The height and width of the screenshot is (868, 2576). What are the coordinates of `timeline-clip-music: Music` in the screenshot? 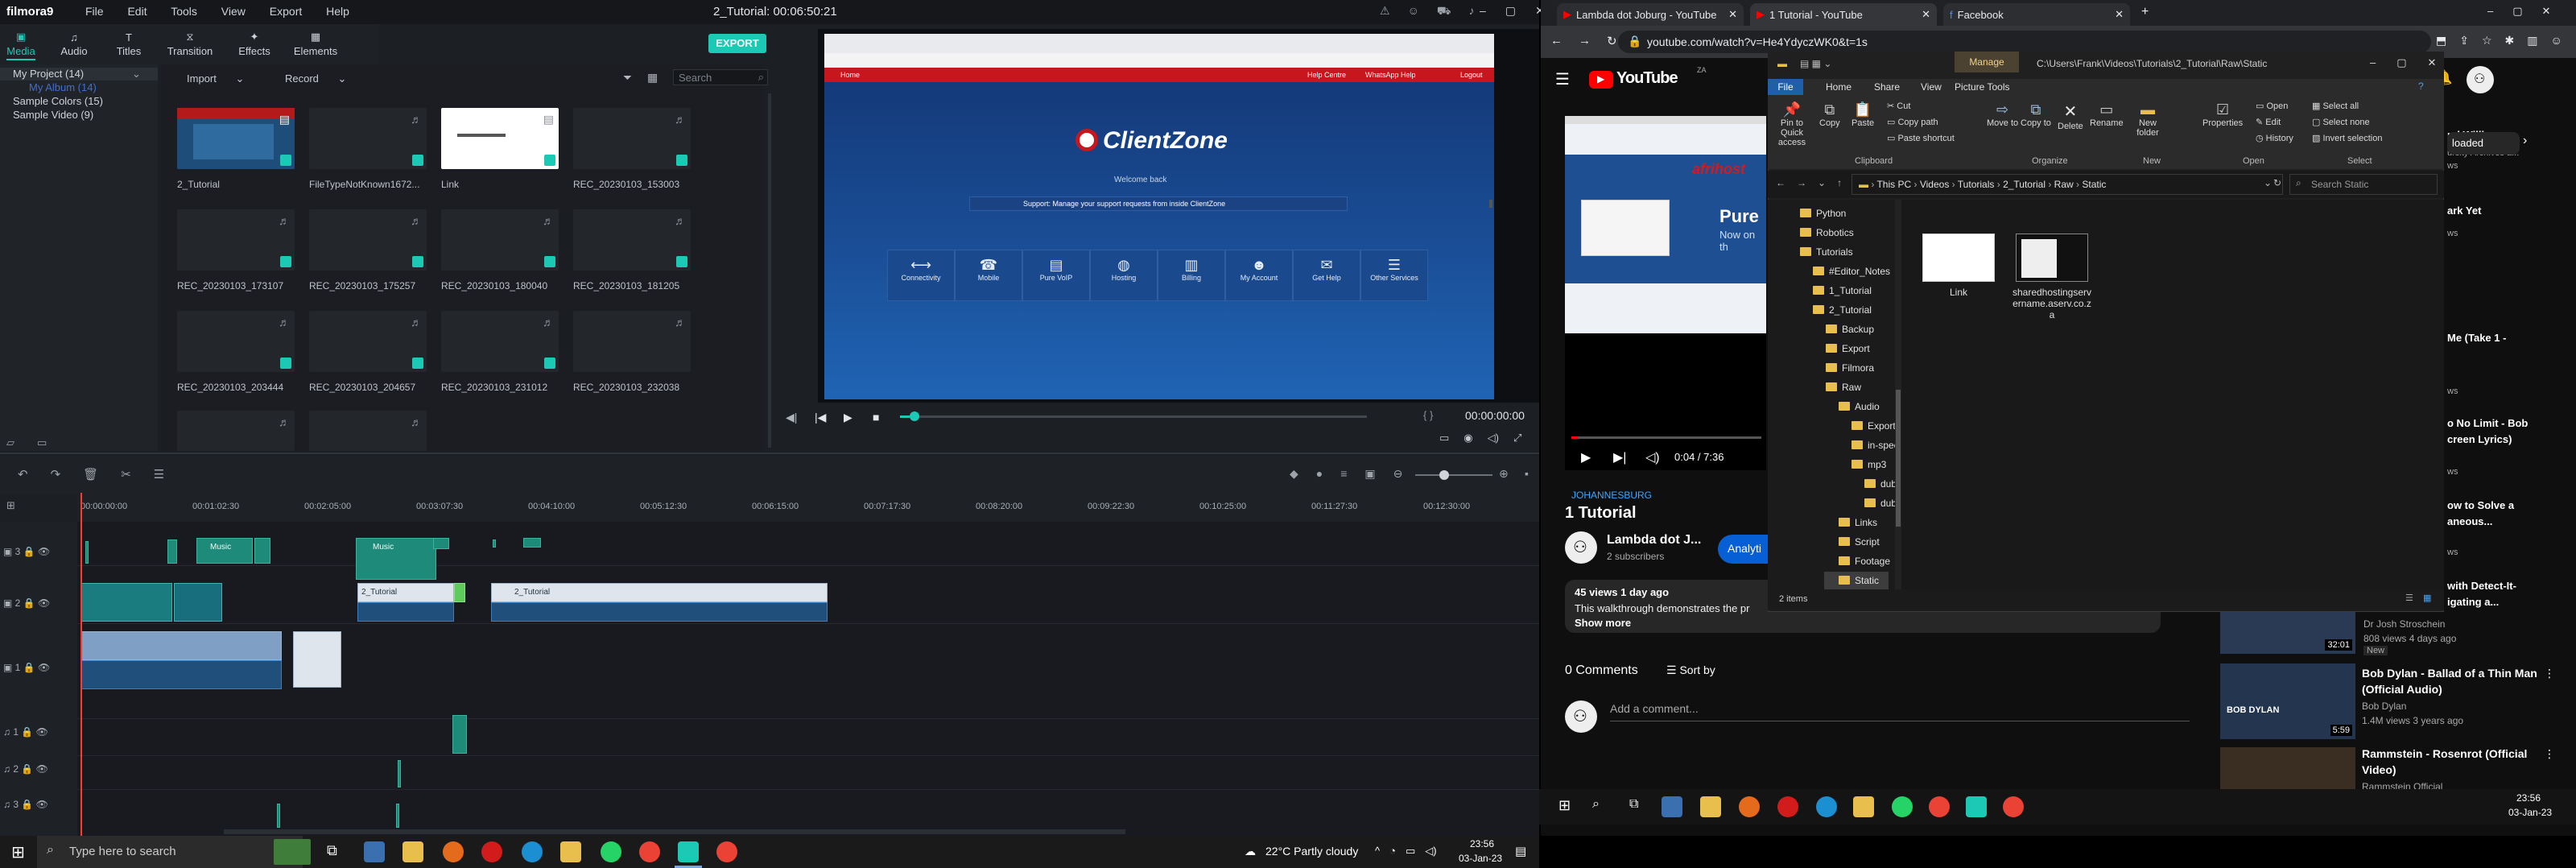 It's located at (396, 559).